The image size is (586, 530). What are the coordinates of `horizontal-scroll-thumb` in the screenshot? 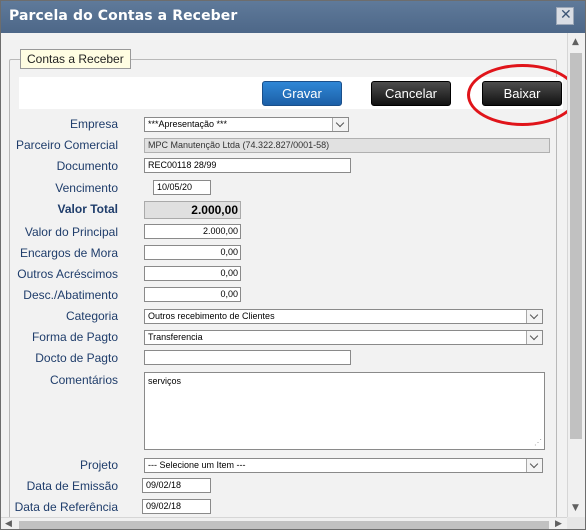 It's located at (284, 525).